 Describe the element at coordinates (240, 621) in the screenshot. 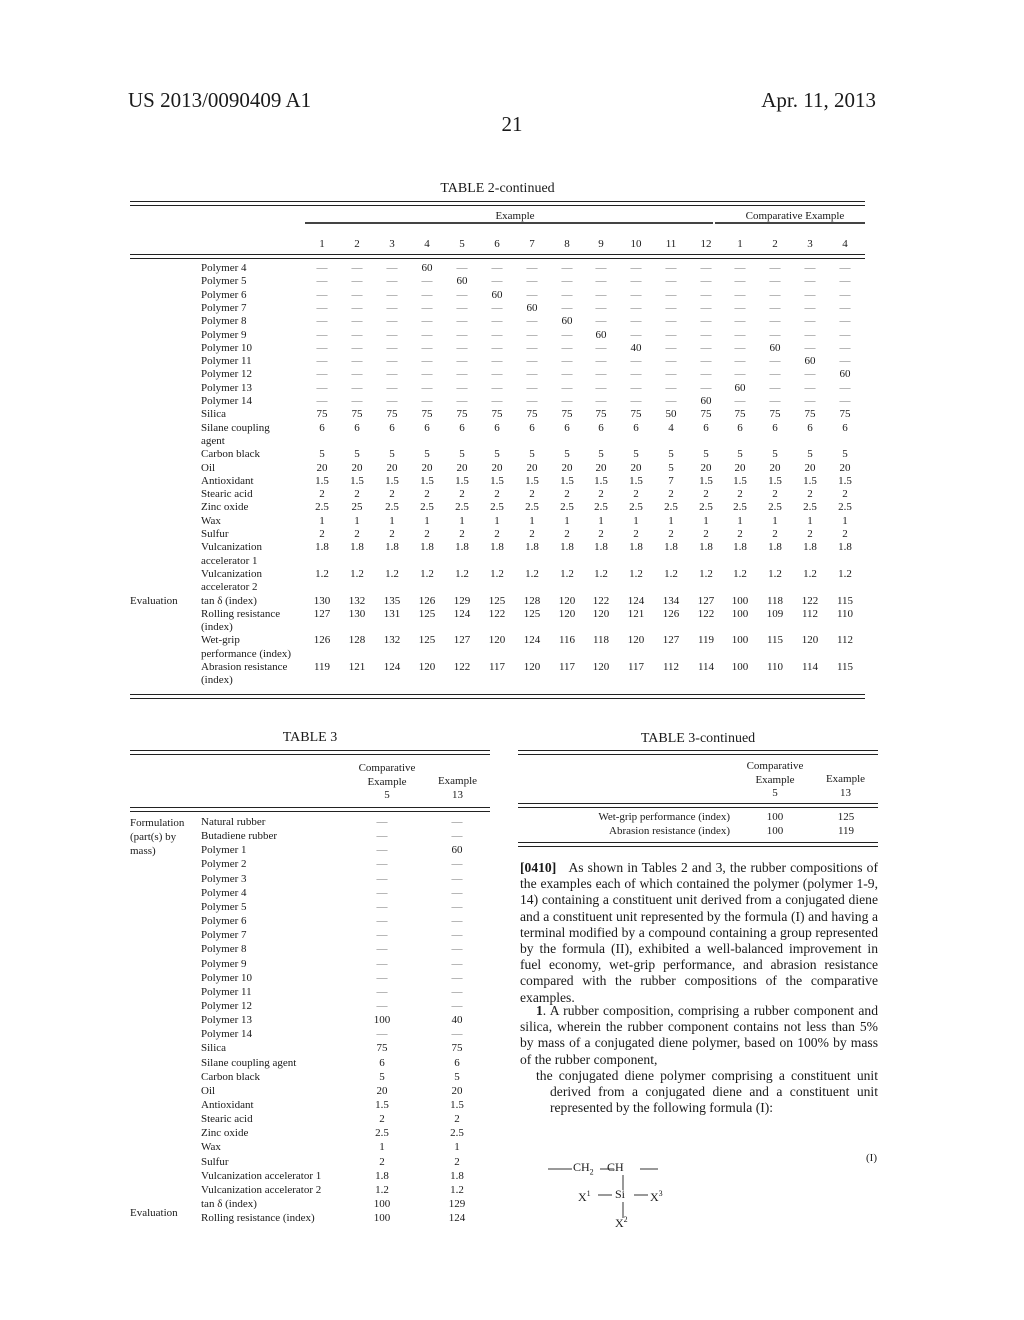

I see `row-label: Rolling resistance (index)` at that location.